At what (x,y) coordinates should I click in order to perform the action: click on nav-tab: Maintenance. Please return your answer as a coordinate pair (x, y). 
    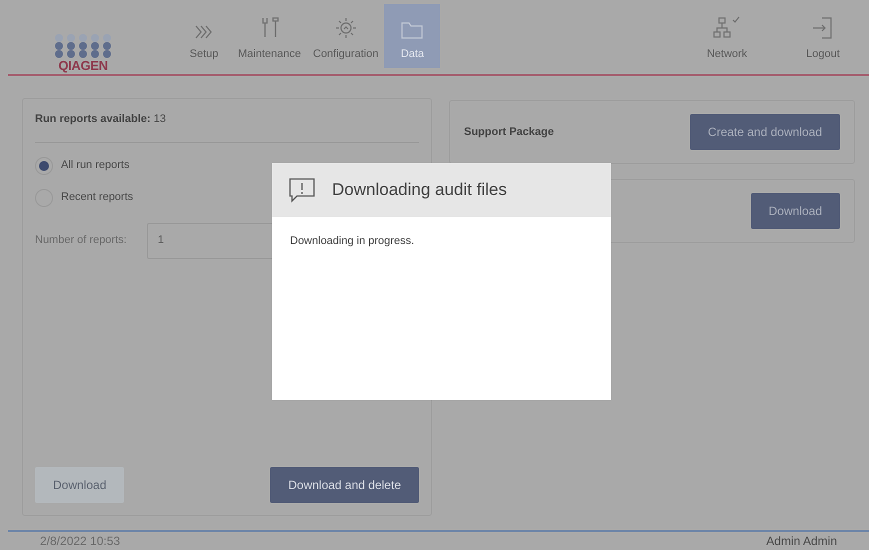
    Looking at the image, I should click on (269, 36).